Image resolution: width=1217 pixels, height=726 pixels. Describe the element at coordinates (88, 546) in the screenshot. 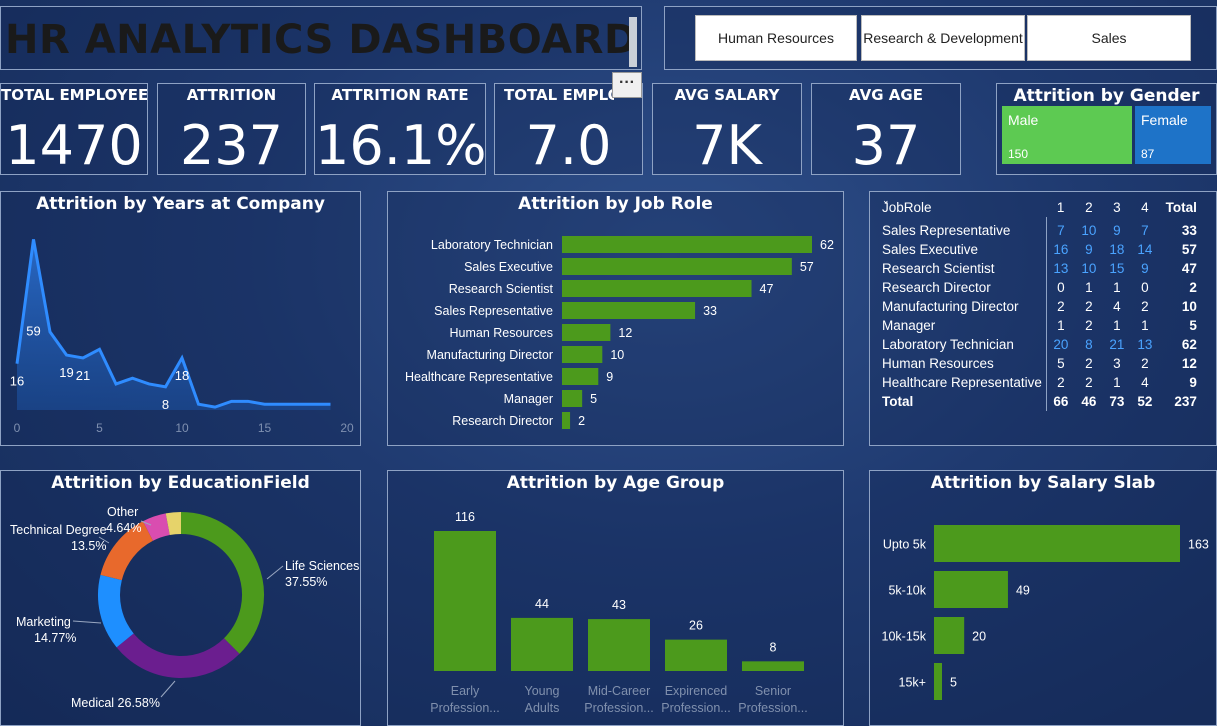

I see `education-slice-pct: 13.5%` at that location.